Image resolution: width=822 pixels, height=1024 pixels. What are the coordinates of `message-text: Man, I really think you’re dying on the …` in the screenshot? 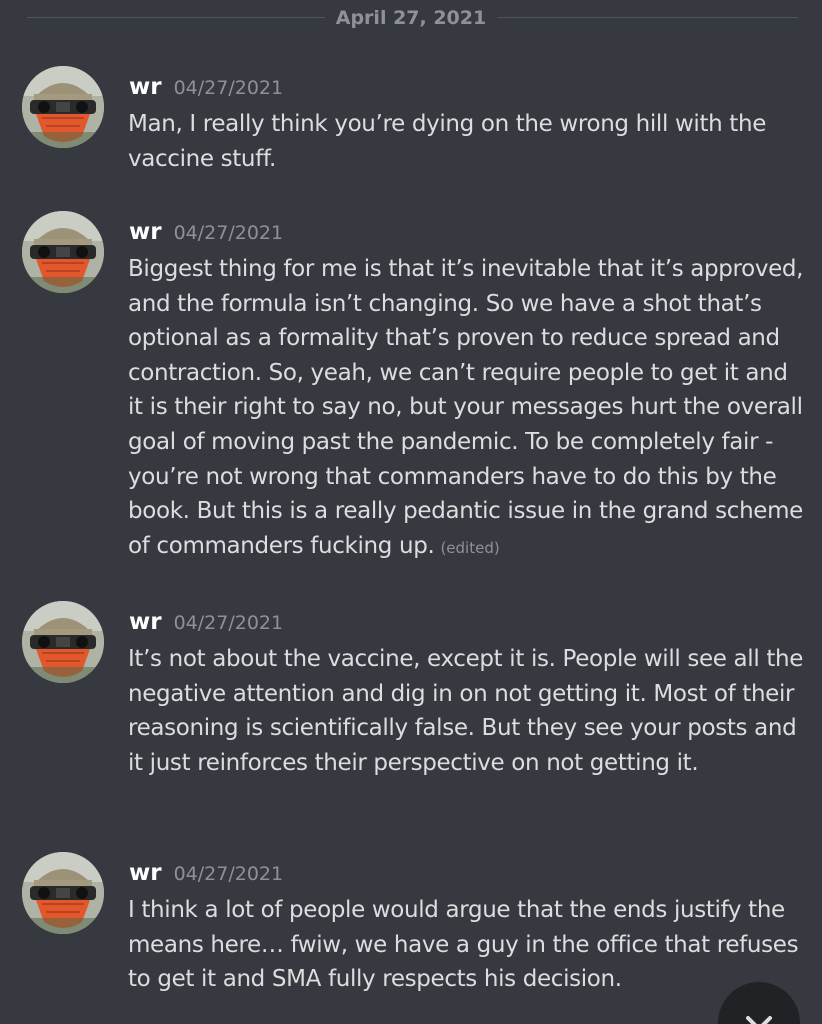 It's located at (447, 141).